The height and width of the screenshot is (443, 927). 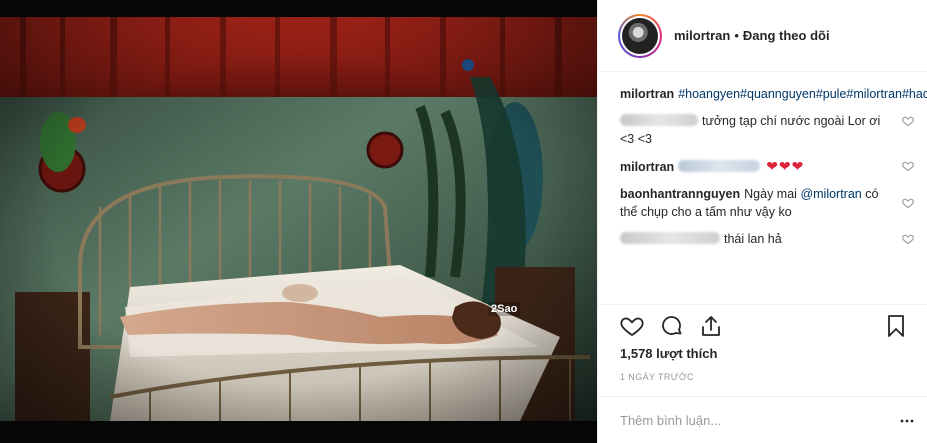 What do you see at coordinates (802, 94) in the screenshot?
I see `caption-hashtags: #hoangyen#quannguyen#pule#milortran#hado` at bounding box center [802, 94].